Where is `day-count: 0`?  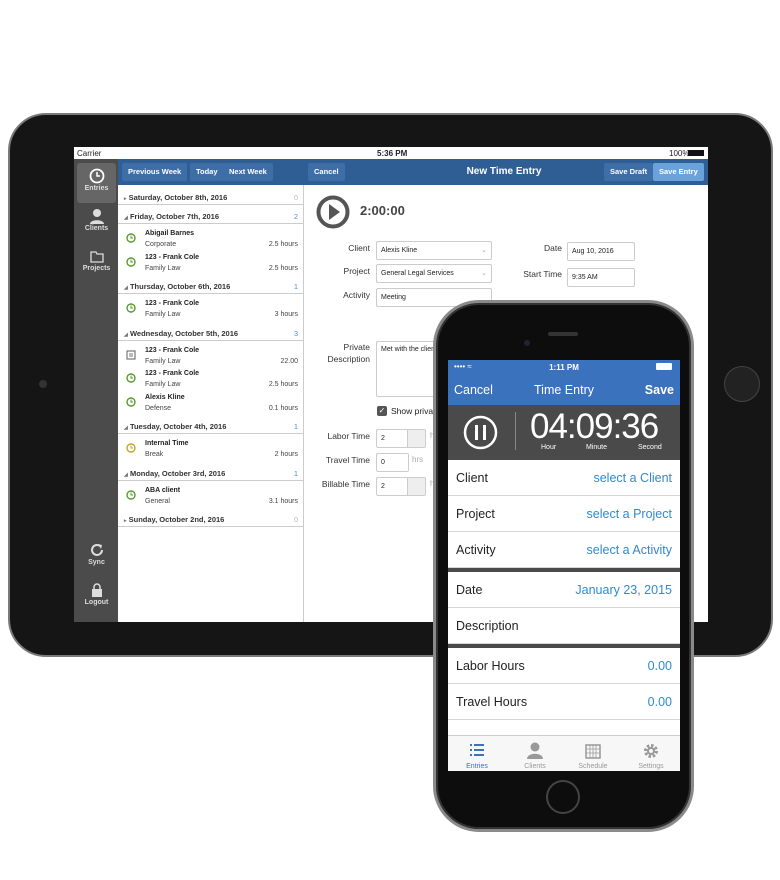 day-count: 0 is located at coordinates (295, 519).